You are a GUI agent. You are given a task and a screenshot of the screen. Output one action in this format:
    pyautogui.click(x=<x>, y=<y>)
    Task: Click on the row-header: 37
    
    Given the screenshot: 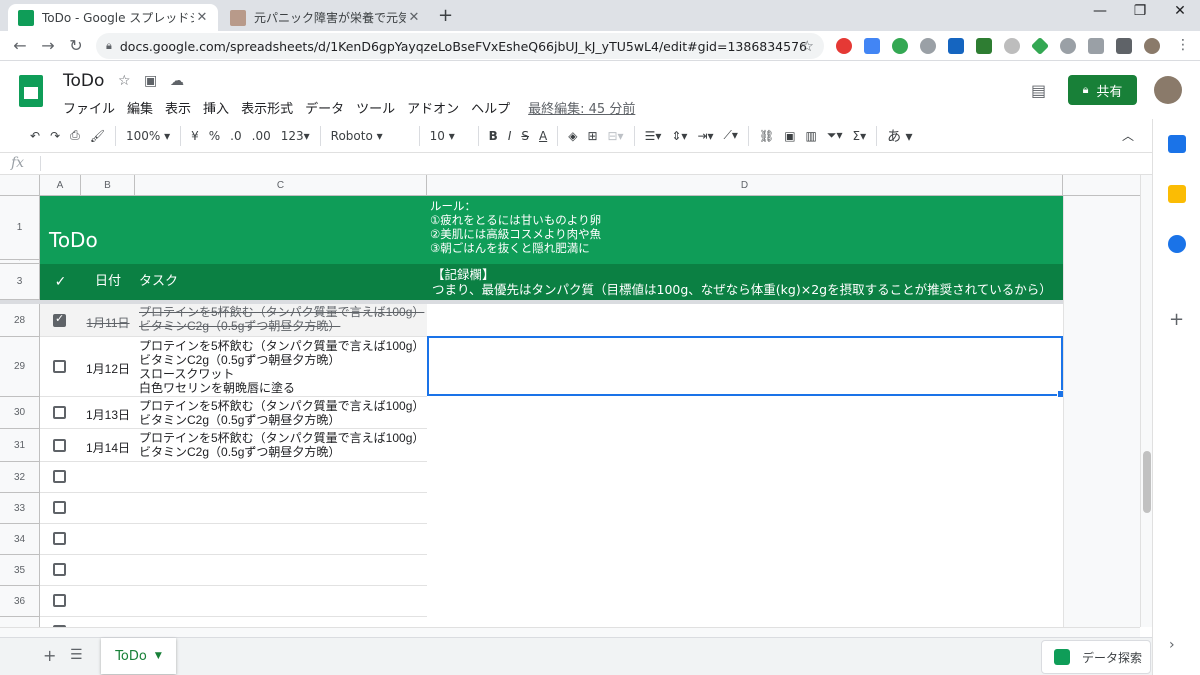 What is the action you would take?
    pyautogui.click(x=20, y=622)
    